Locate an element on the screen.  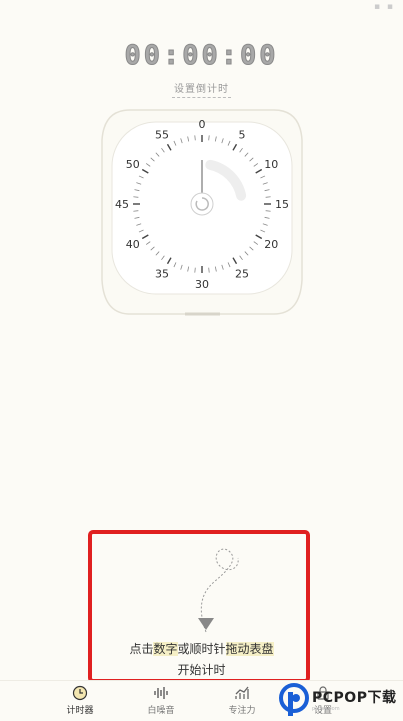
watermark-logo is located at coordinates (294, 699).